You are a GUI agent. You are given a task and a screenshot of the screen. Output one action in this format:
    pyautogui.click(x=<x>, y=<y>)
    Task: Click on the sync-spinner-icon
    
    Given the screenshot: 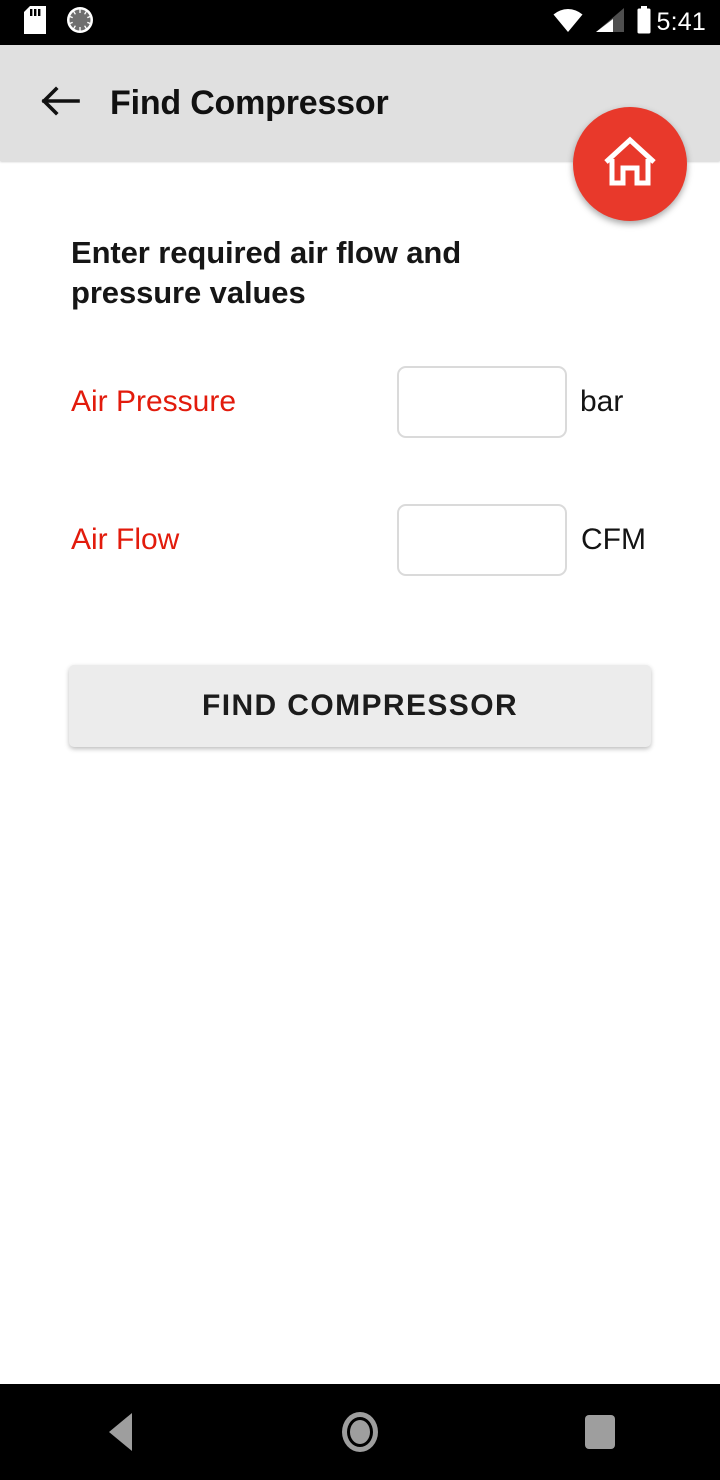 What is the action you would take?
    pyautogui.click(x=80, y=22)
    